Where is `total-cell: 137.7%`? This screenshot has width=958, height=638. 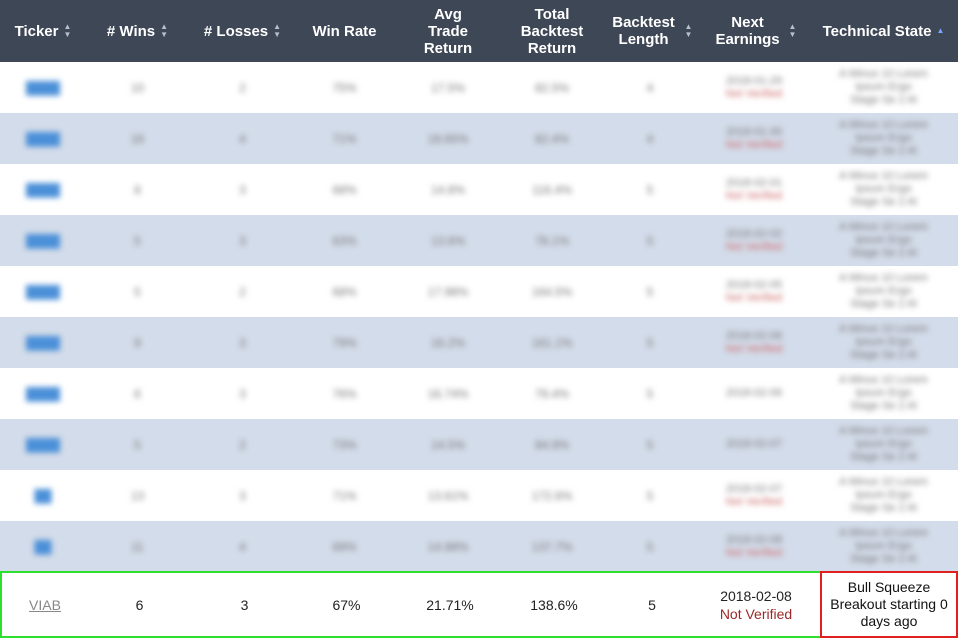
total-cell: 137.7% is located at coordinates (552, 546).